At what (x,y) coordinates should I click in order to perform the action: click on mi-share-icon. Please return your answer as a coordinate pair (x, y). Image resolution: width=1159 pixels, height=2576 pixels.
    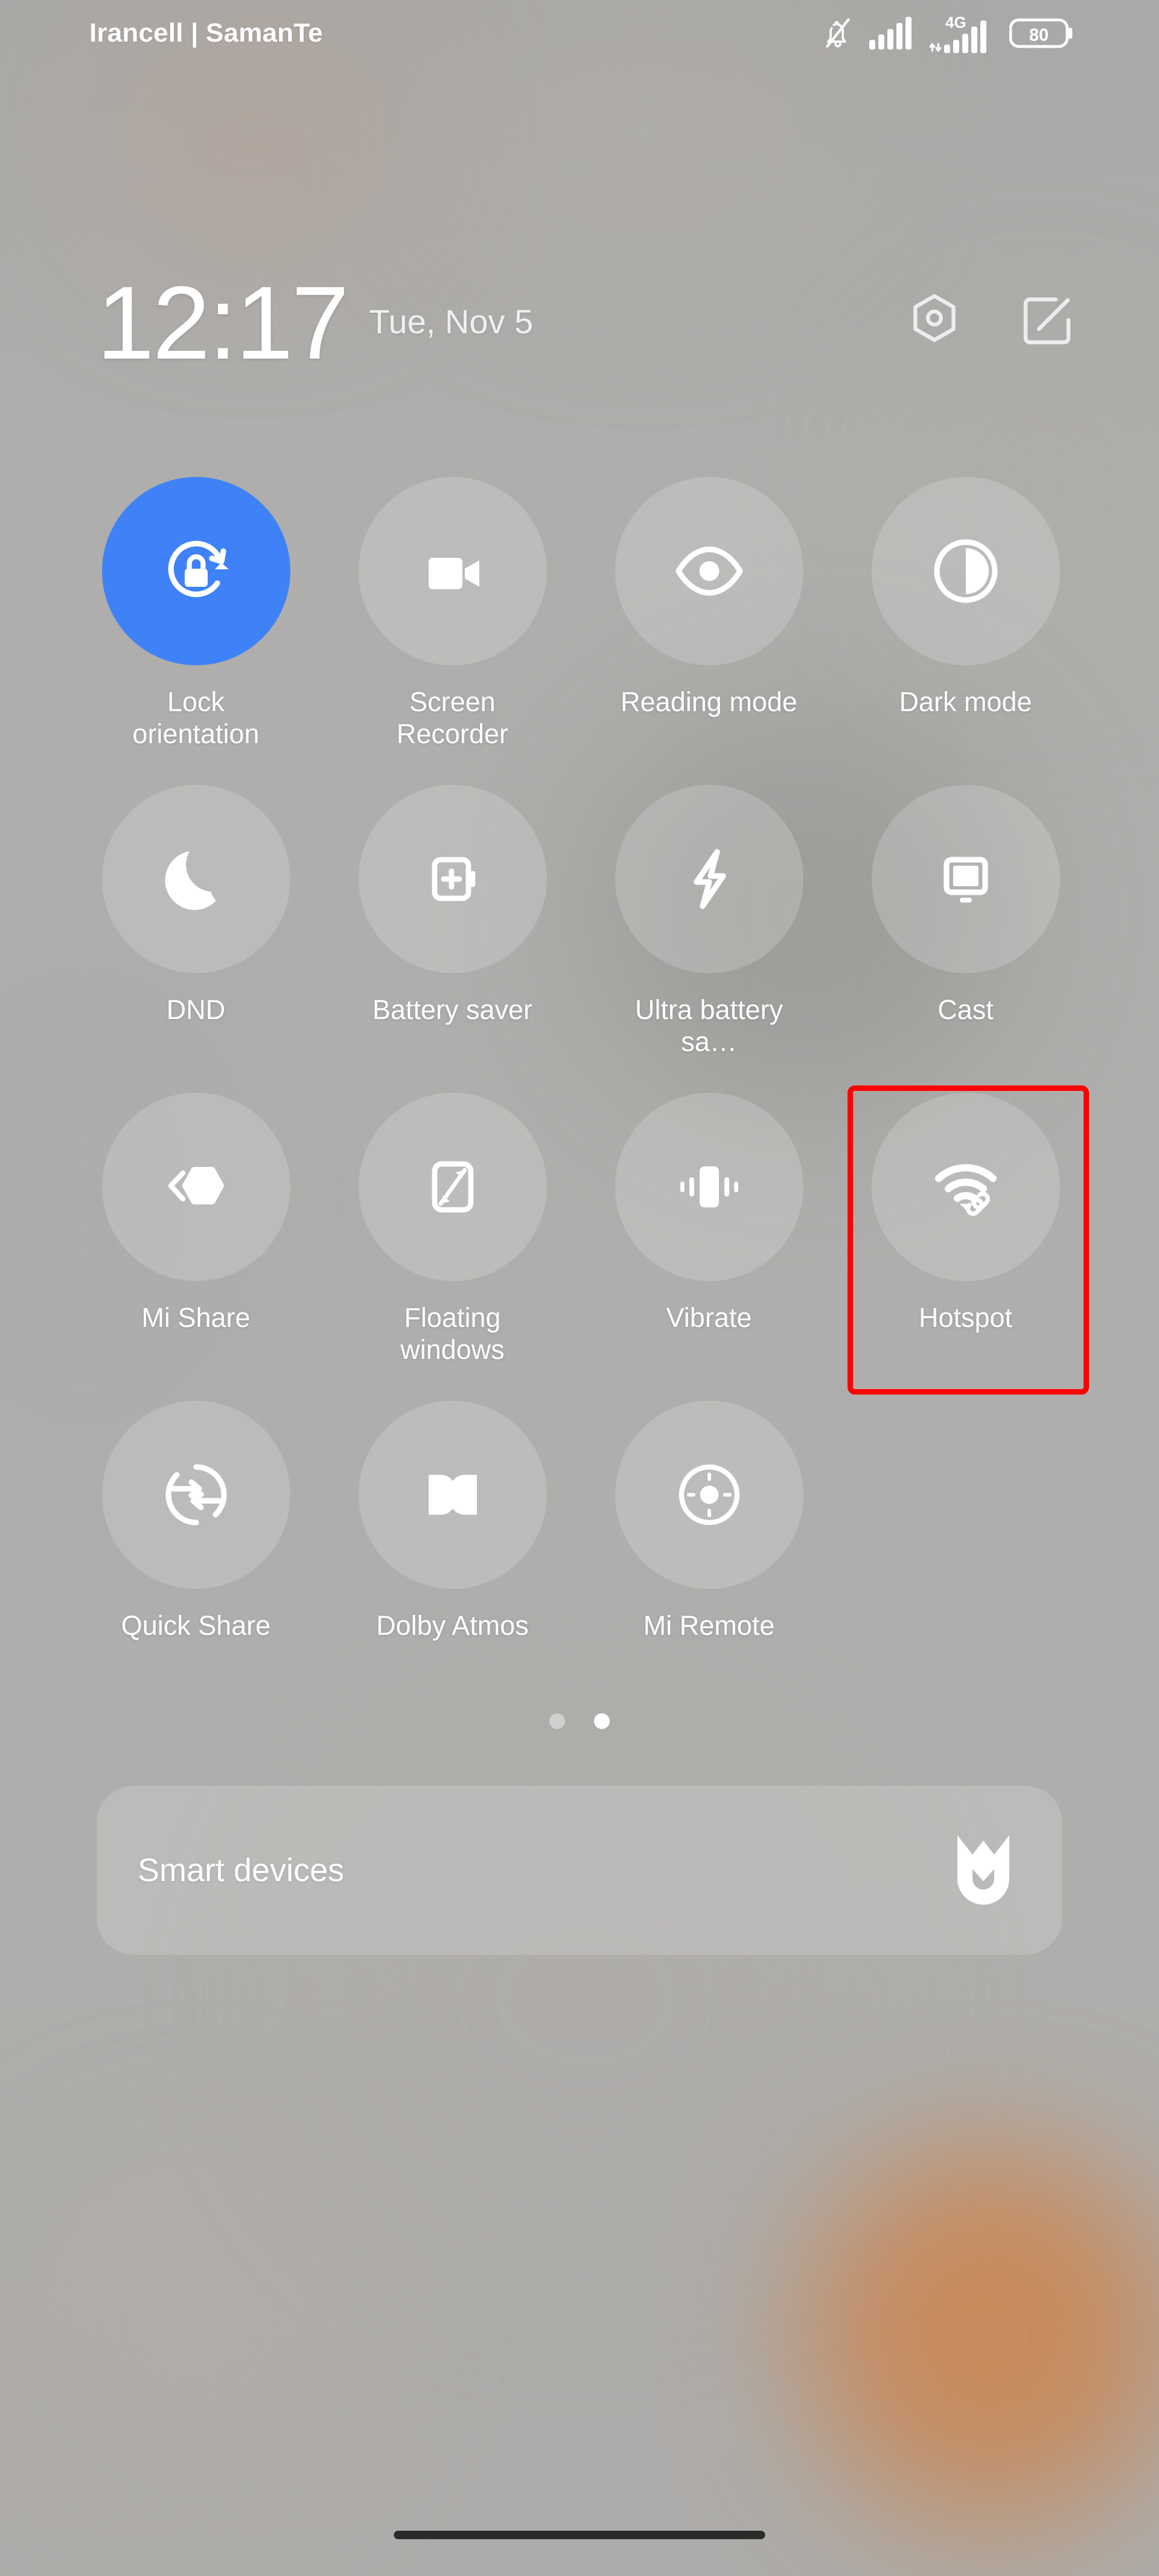
    Looking at the image, I should click on (196, 1187).